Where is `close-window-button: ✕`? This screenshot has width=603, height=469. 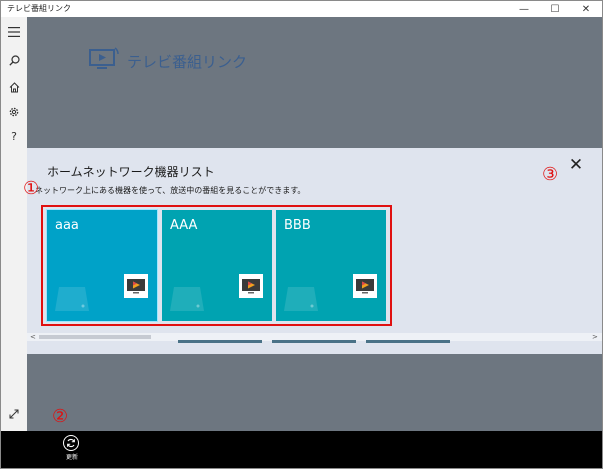
close-window-button: ✕ is located at coordinates (586, 9).